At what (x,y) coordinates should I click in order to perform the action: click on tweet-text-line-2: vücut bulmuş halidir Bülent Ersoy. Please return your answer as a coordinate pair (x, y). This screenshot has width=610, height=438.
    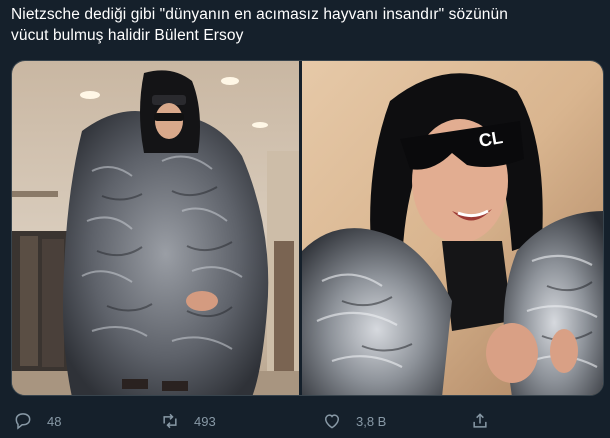
    Looking at the image, I should click on (127, 35).